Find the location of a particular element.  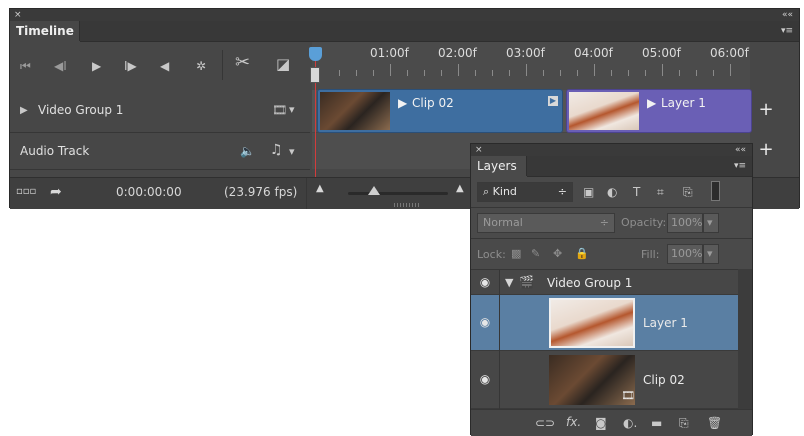

add-mask-icon: ◙ is located at coordinates (601, 423).